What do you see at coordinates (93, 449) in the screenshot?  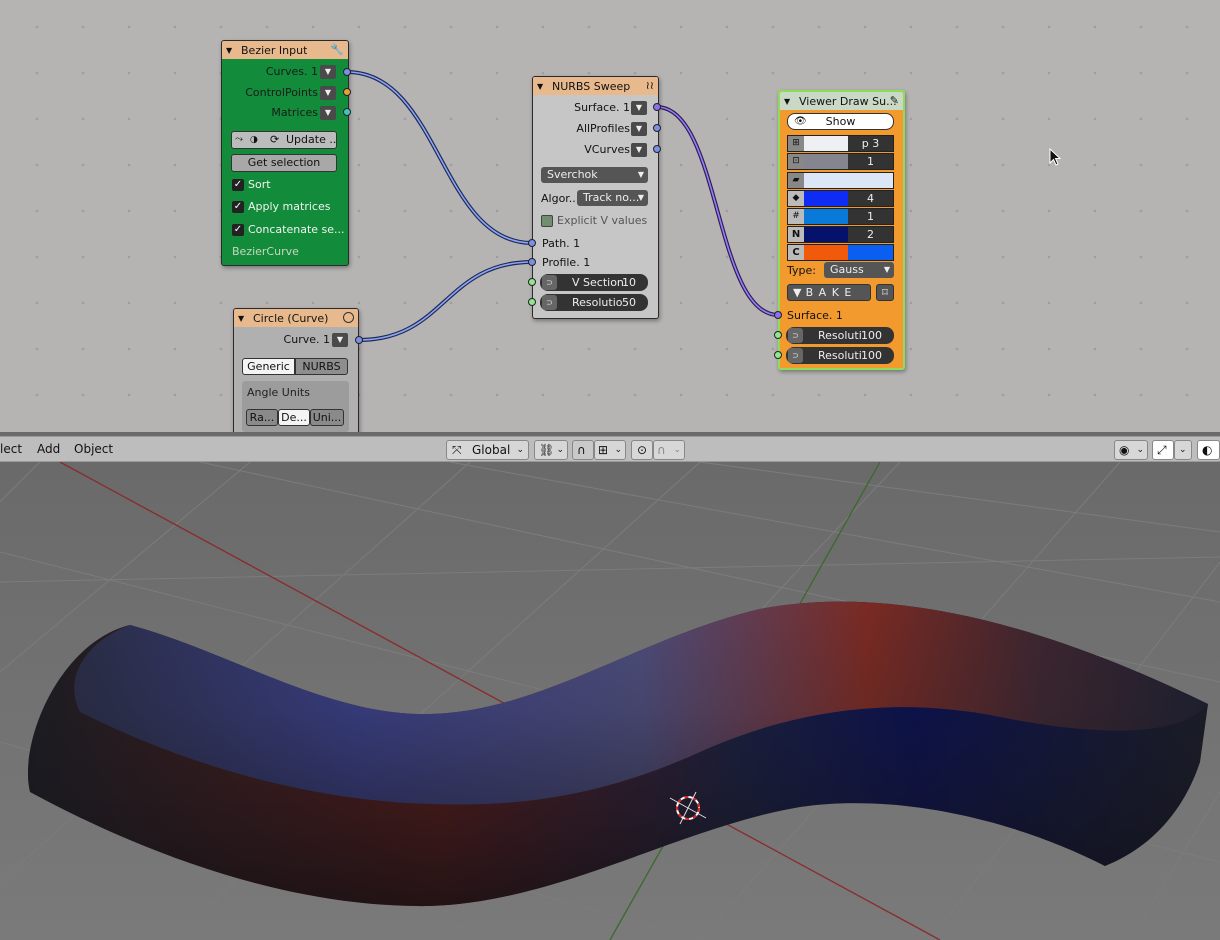 I see `menu-object: Object` at bounding box center [93, 449].